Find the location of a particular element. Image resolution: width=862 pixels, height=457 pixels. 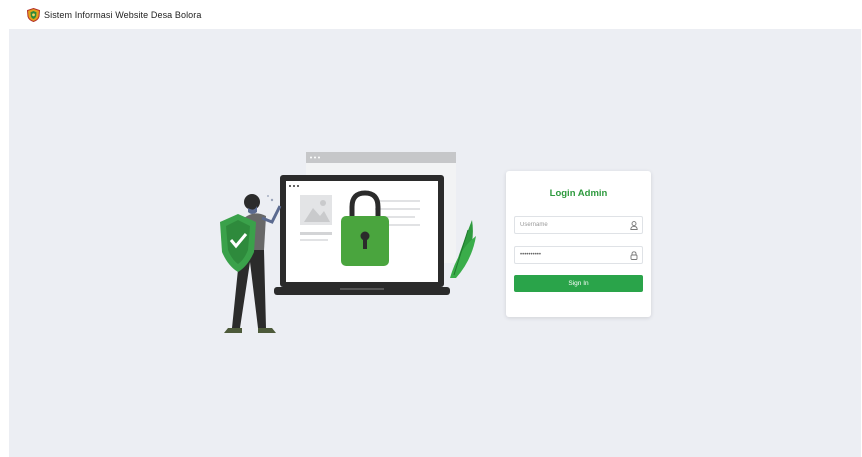

login-title: Login Admin is located at coordinates (578, 193).